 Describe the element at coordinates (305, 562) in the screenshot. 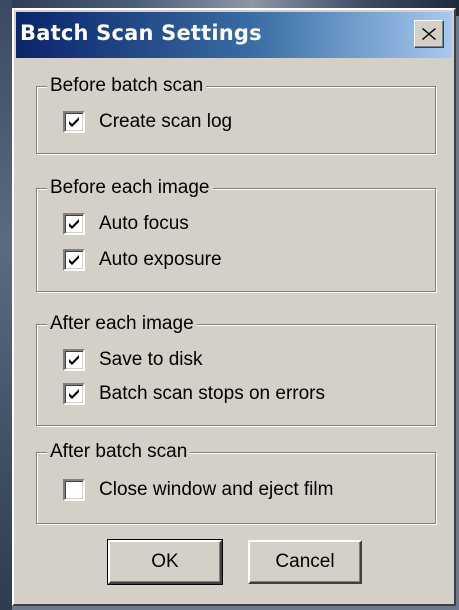

I see `cancel-button: Cancel` at that location.